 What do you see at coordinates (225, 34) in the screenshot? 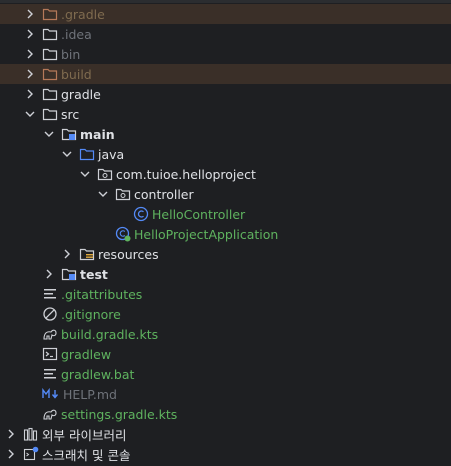
I see `tree-row-idea-dir: .idea` at bounding box center [225, 34].